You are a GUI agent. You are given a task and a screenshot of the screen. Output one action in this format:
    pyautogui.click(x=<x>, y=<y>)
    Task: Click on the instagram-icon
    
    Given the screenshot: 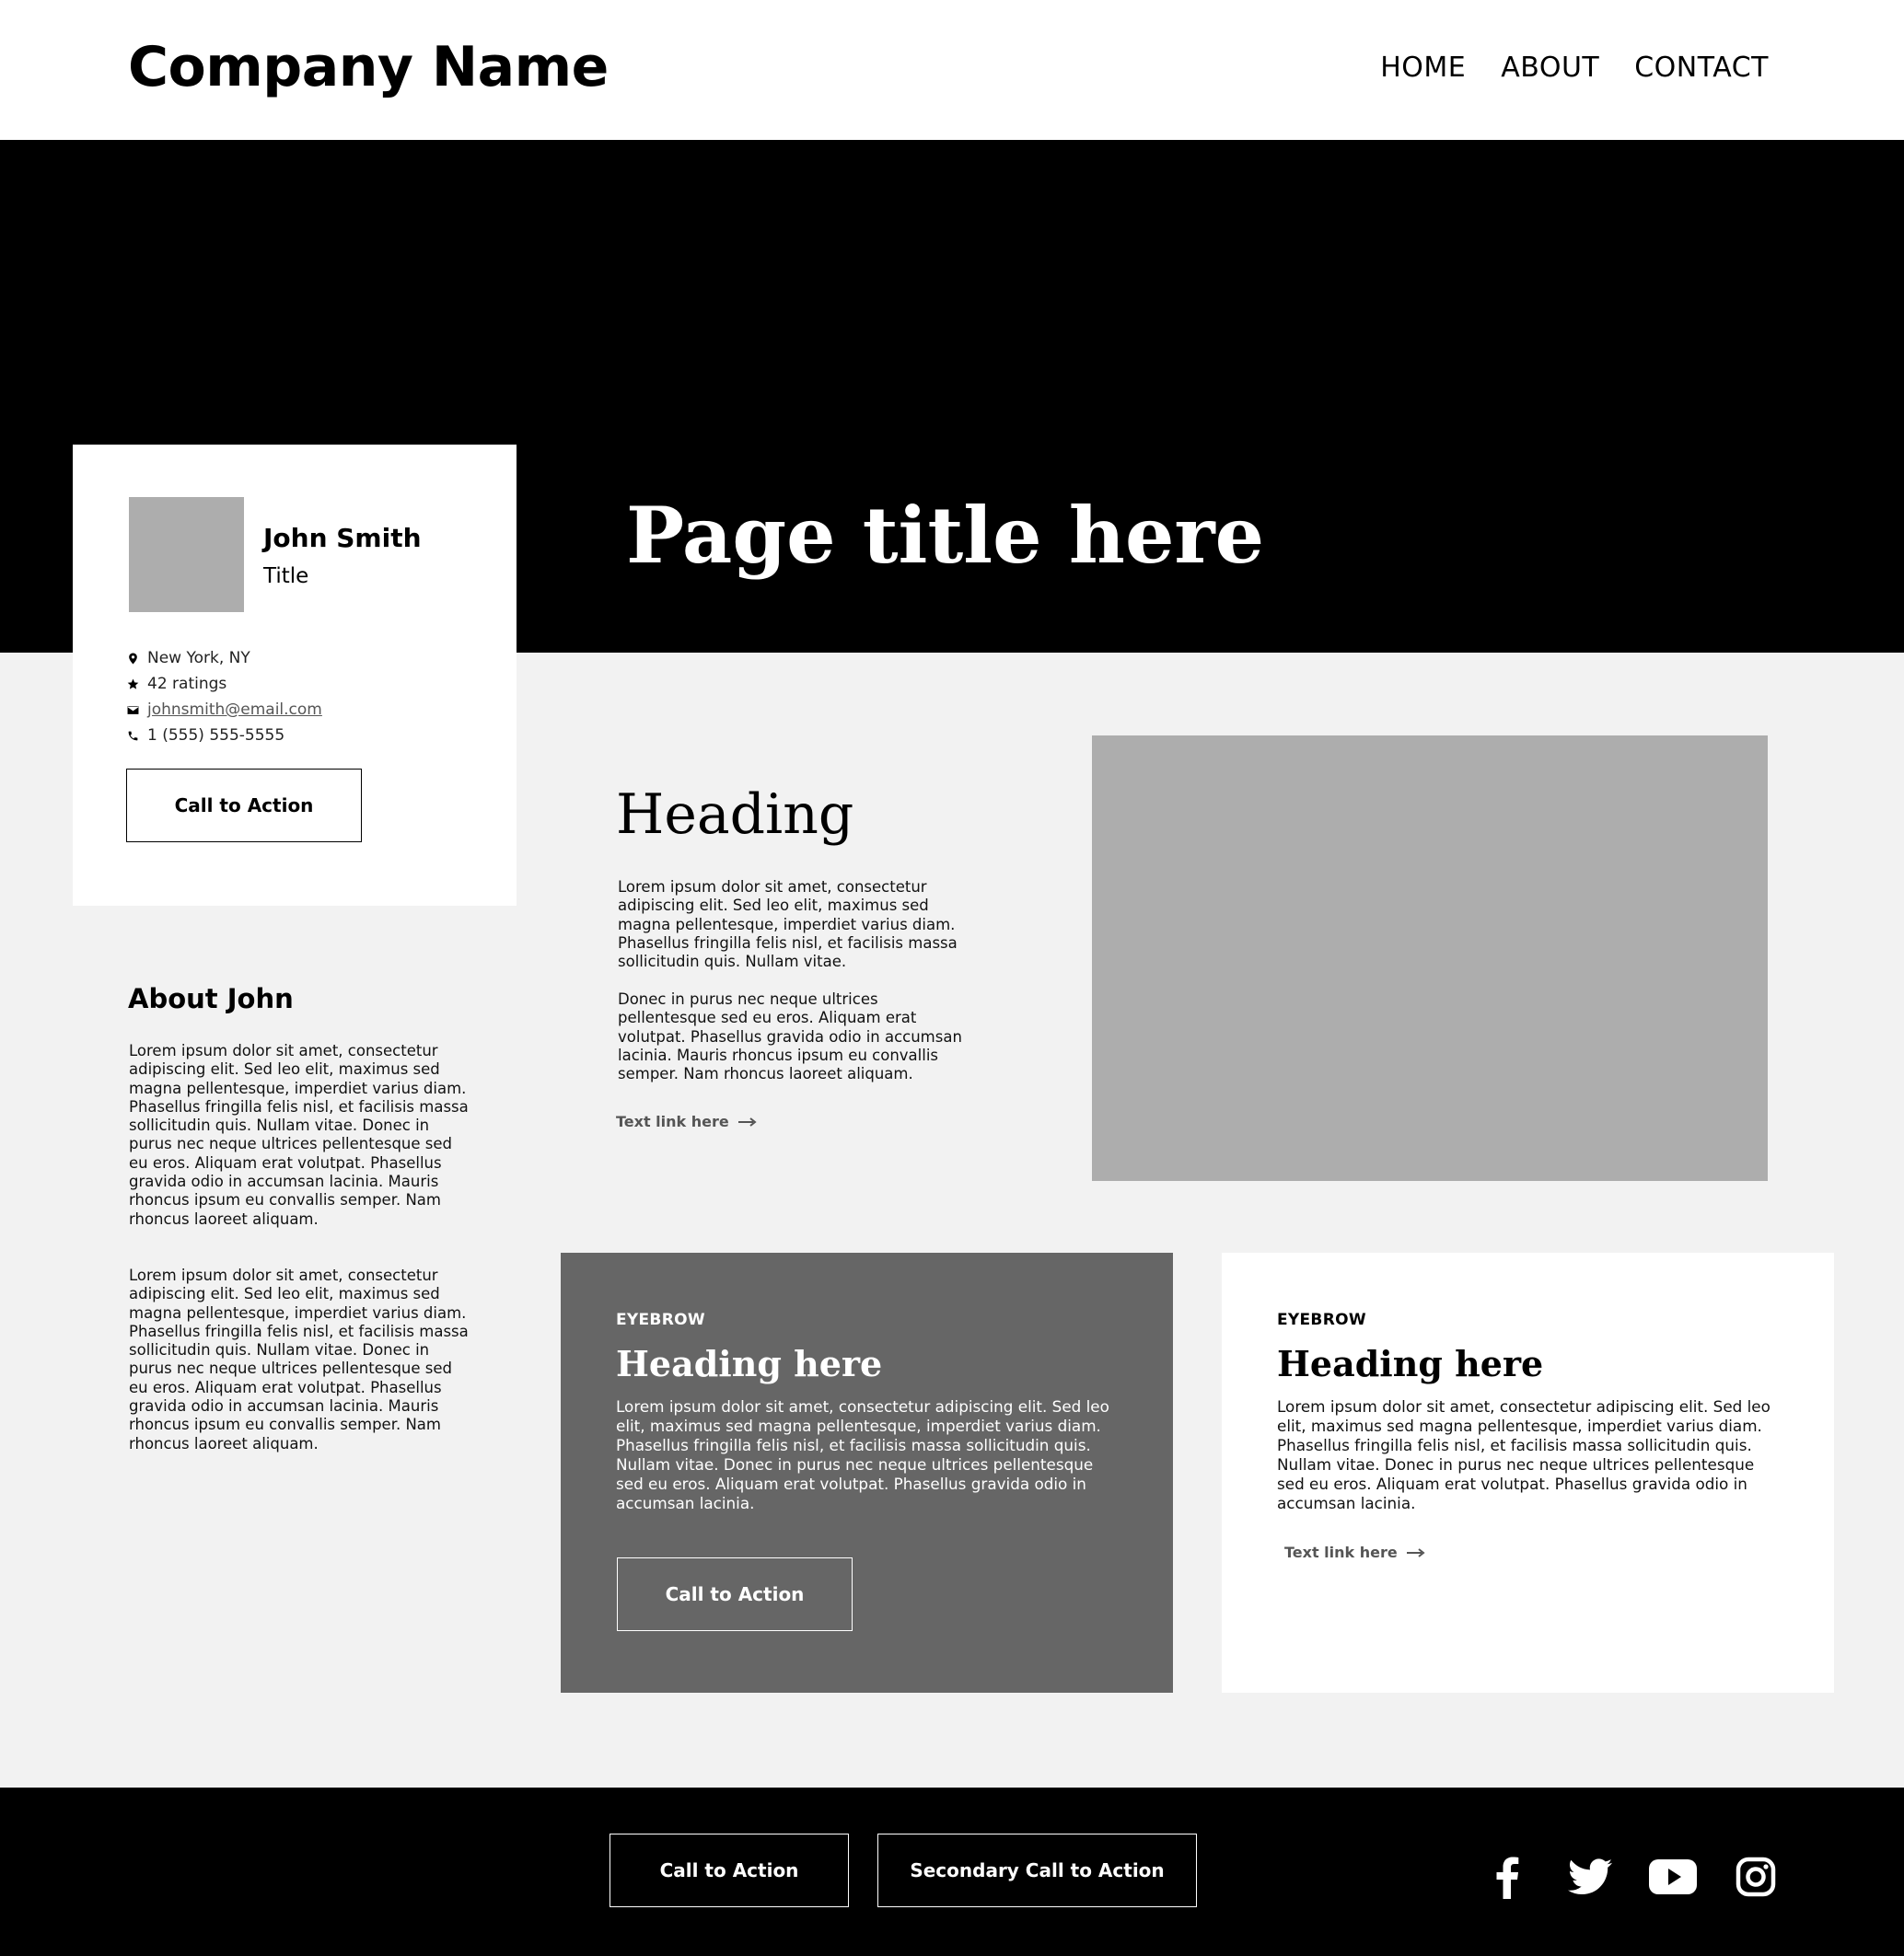 What is the action you would take?
    pyautogui.click(x=1756, y=1877)
    